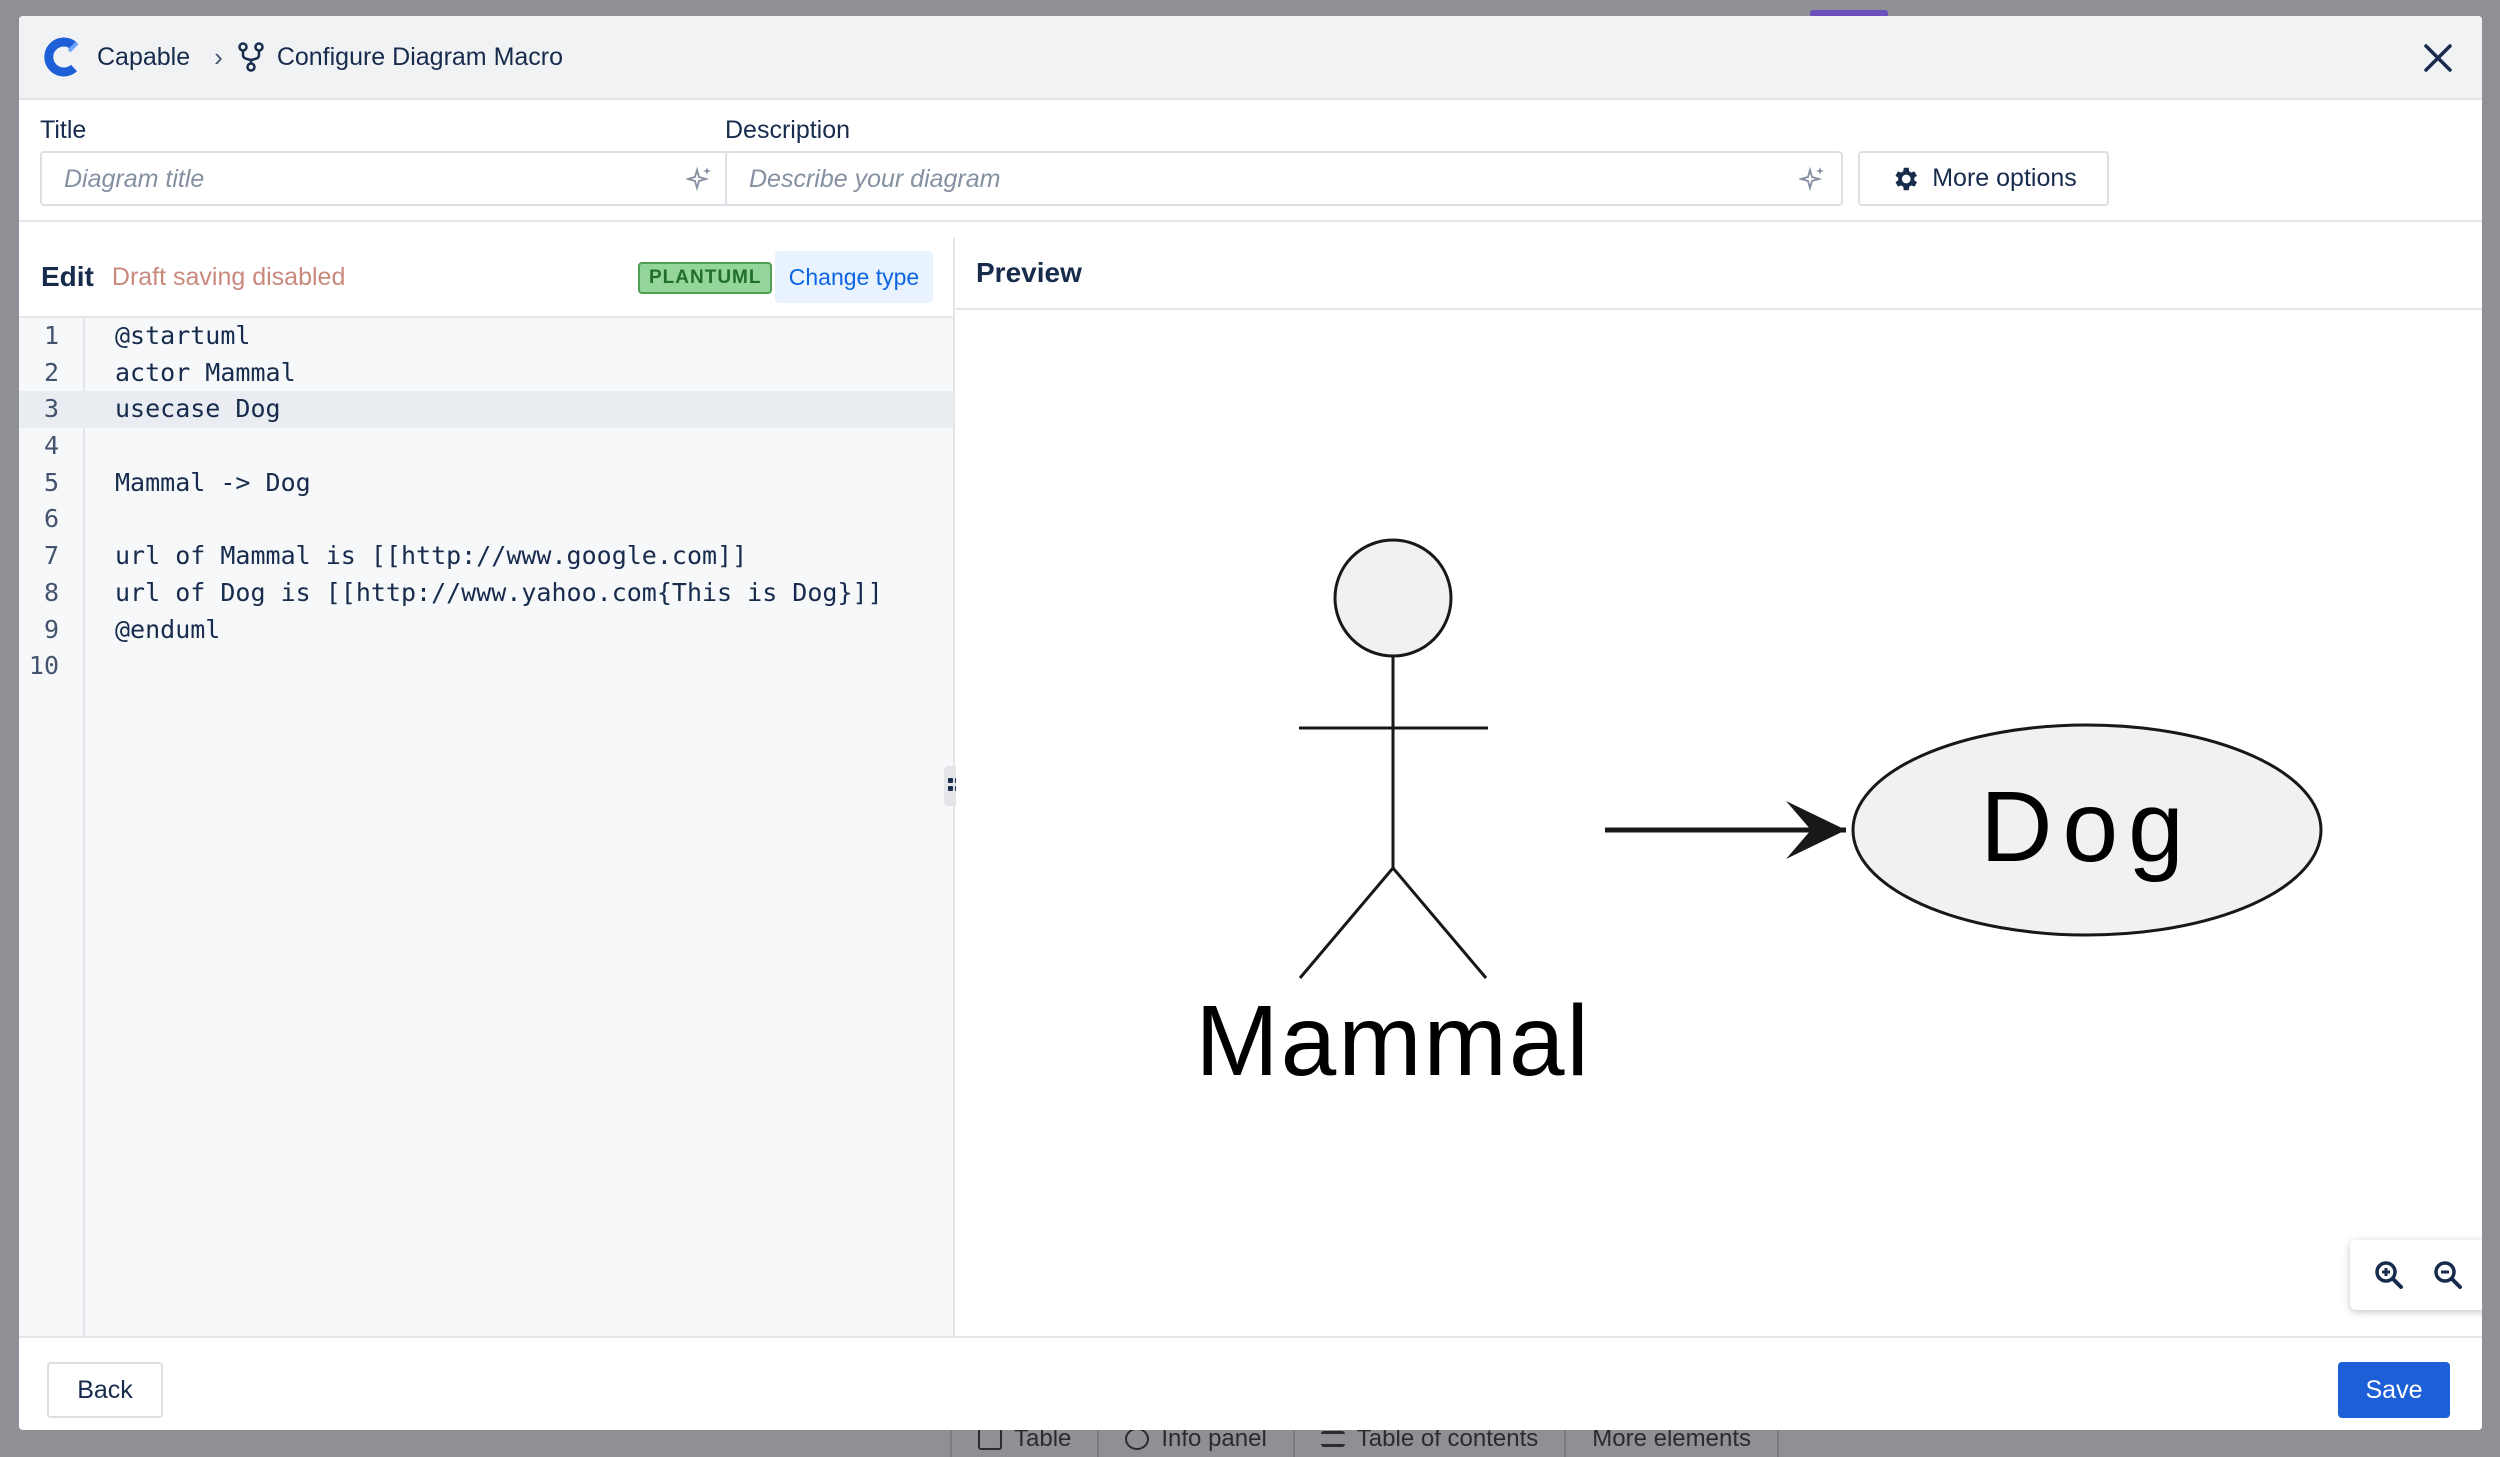 The width and height of the screenshot is (2500, 1457). What do you see at coordinates (51, 409) in the screenshot?
I see `line-number: 3` at bounding box center [51, 409].